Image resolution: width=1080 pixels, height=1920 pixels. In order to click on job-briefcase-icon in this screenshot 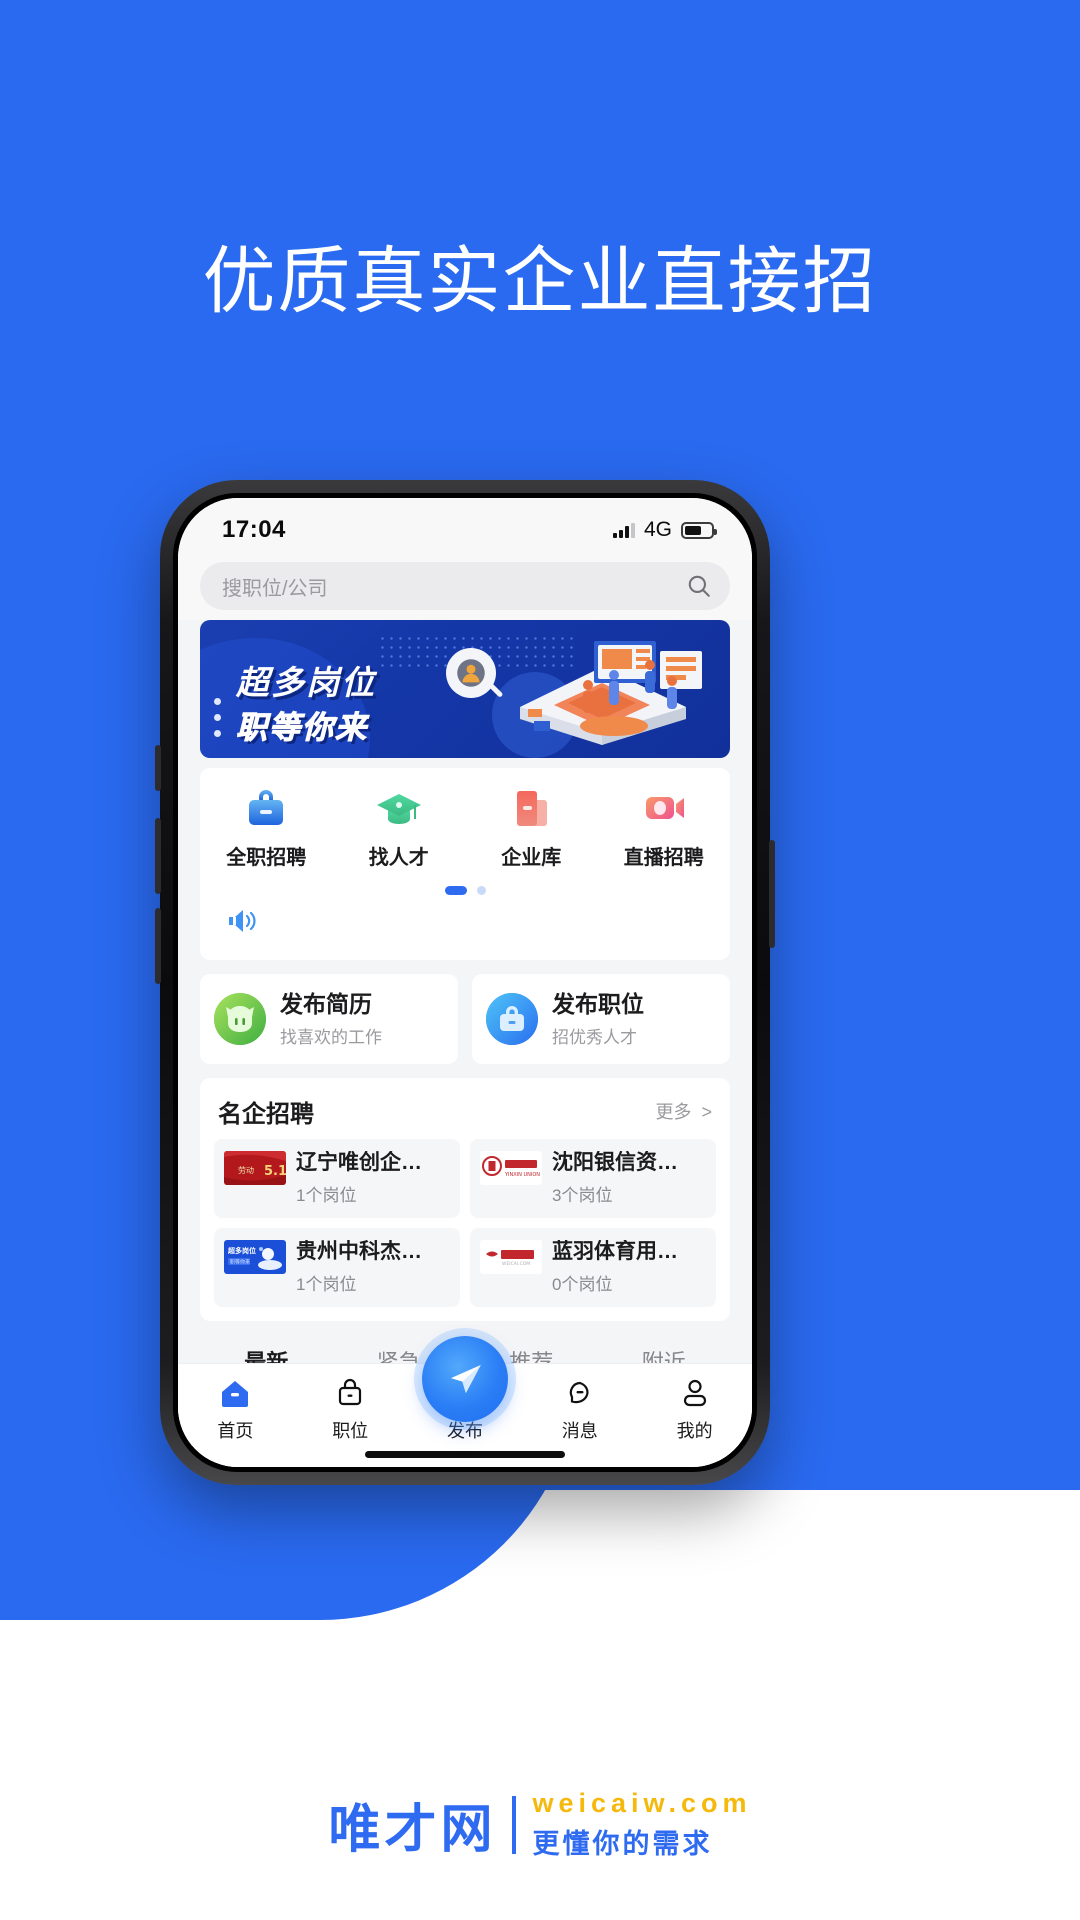, I will do `click(512, 1018)`.